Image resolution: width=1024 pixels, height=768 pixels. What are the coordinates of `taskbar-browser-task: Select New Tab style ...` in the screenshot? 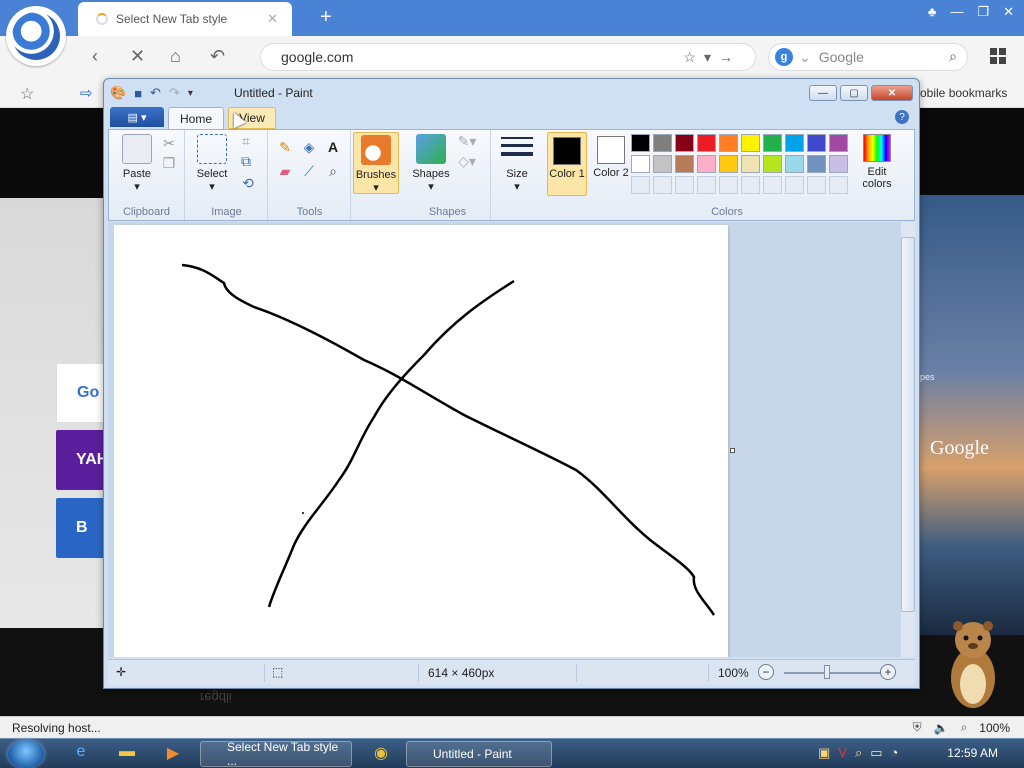 It's located at (276, 754).